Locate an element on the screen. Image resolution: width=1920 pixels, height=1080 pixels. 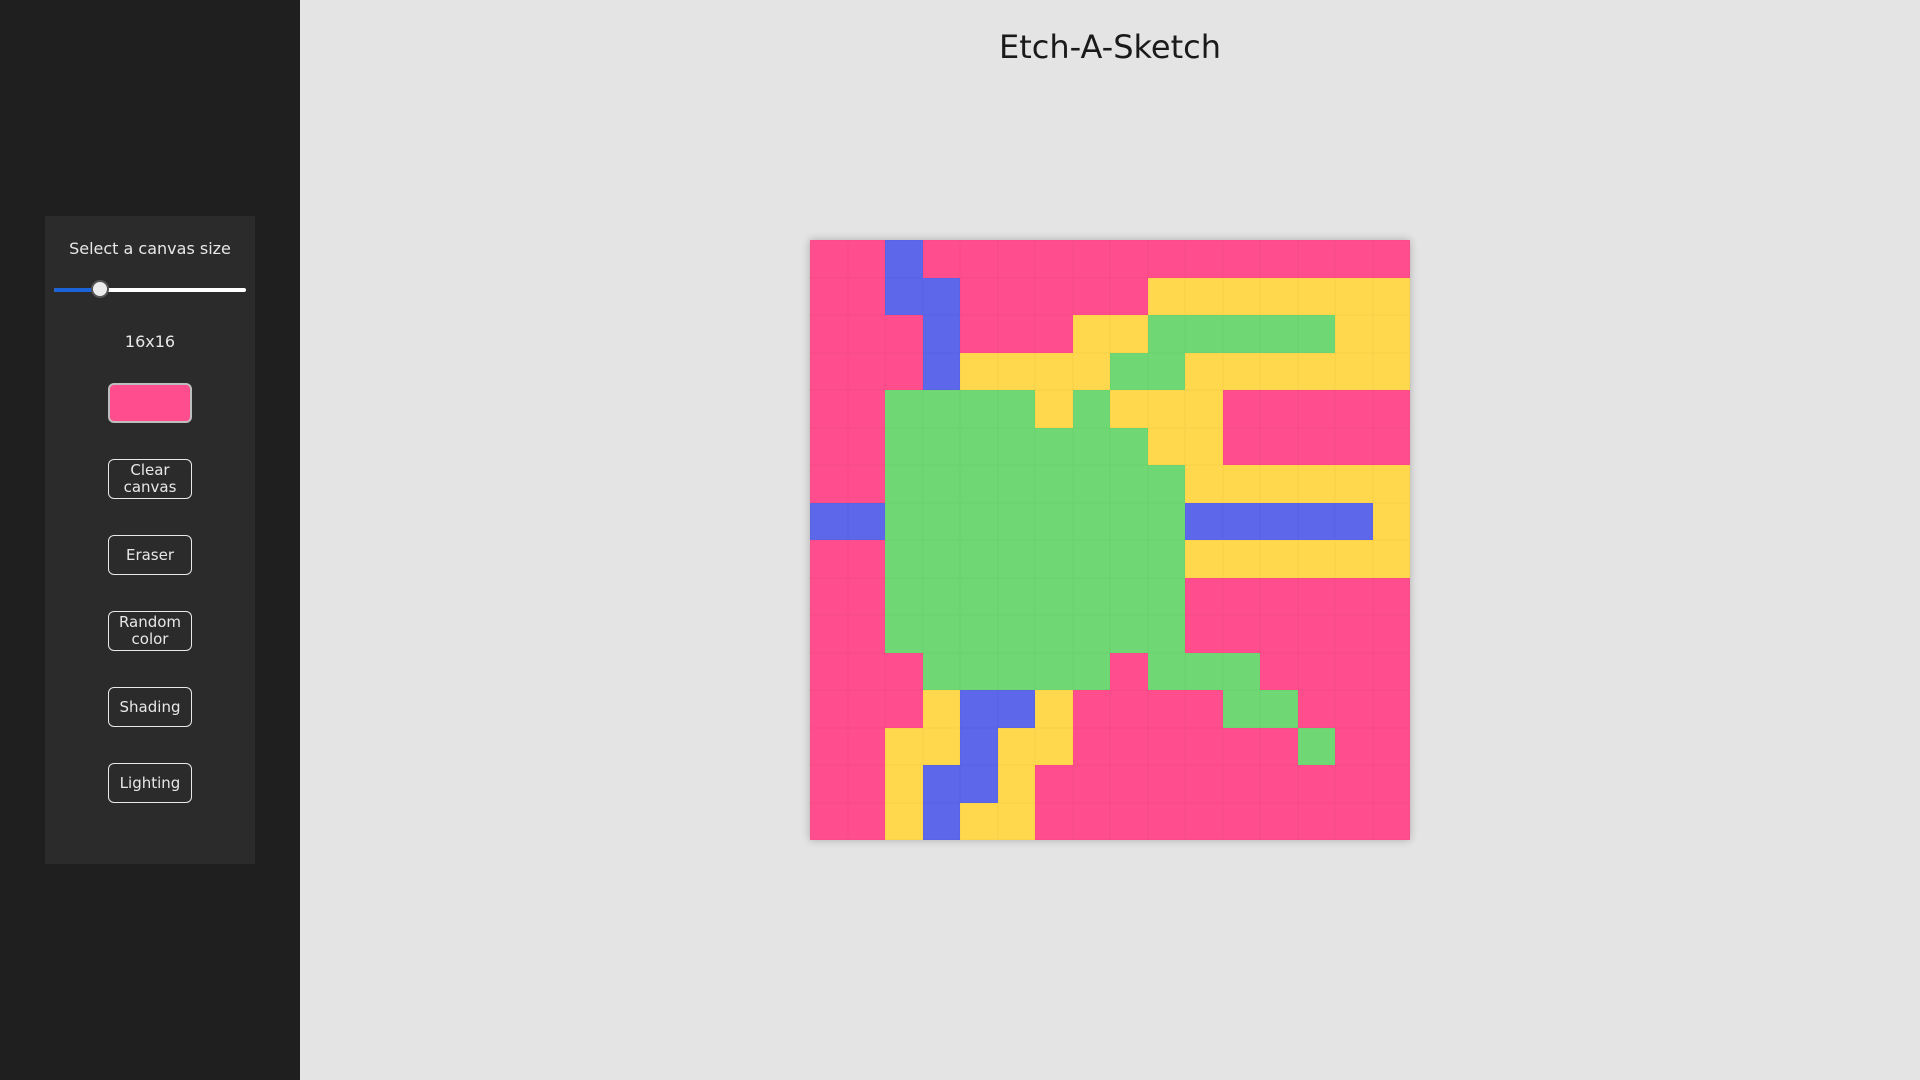
slider-thumb is located at coordinates (100, 289).